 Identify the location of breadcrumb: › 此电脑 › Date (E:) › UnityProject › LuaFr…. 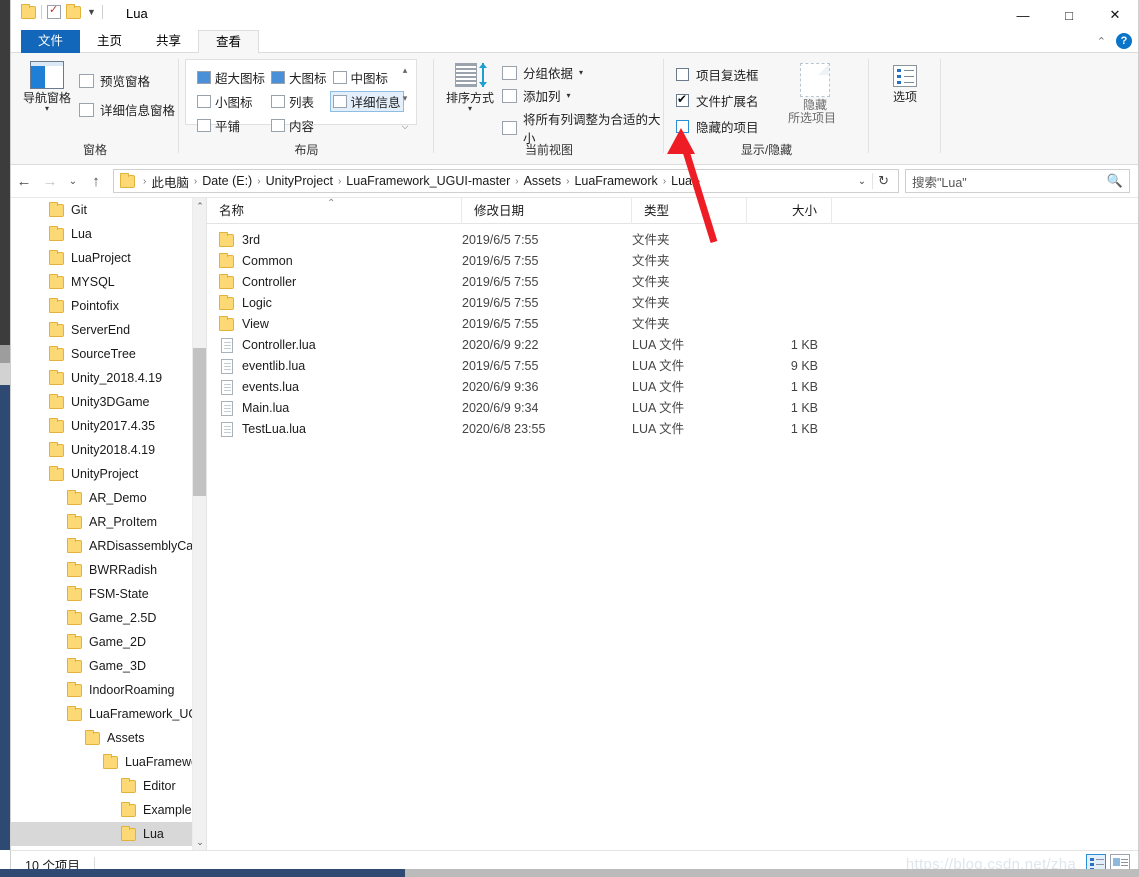
(506, 181).